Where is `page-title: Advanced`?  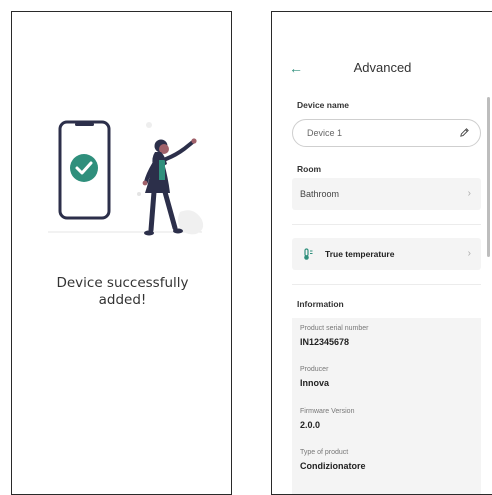
page-title: Advanced is located at coordinates (382, 67).